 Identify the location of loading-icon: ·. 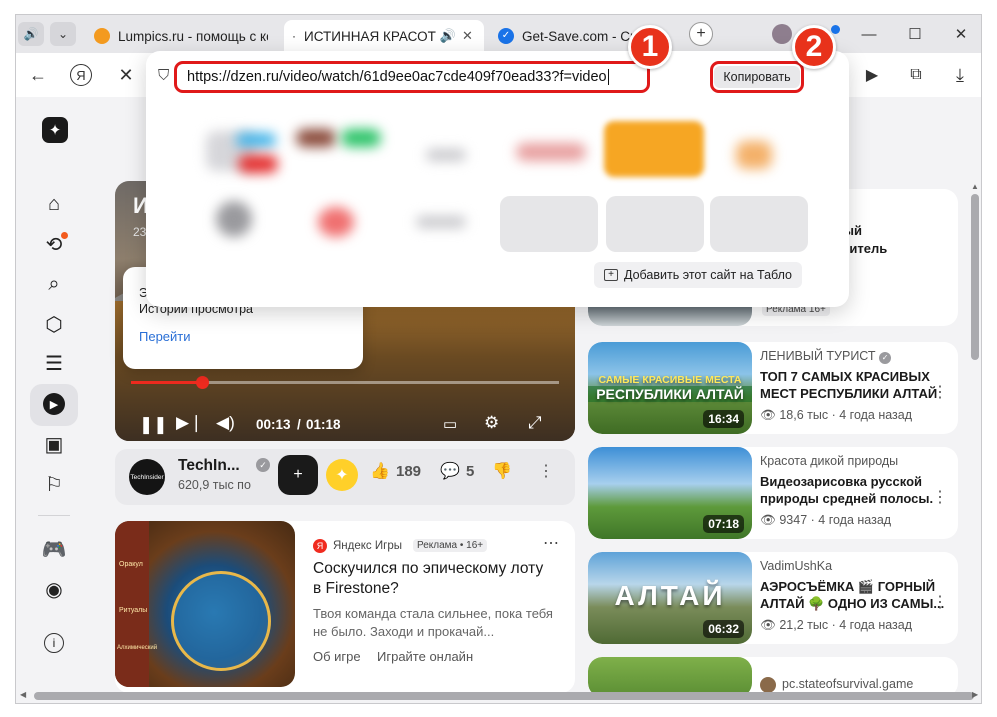
(294, 36).